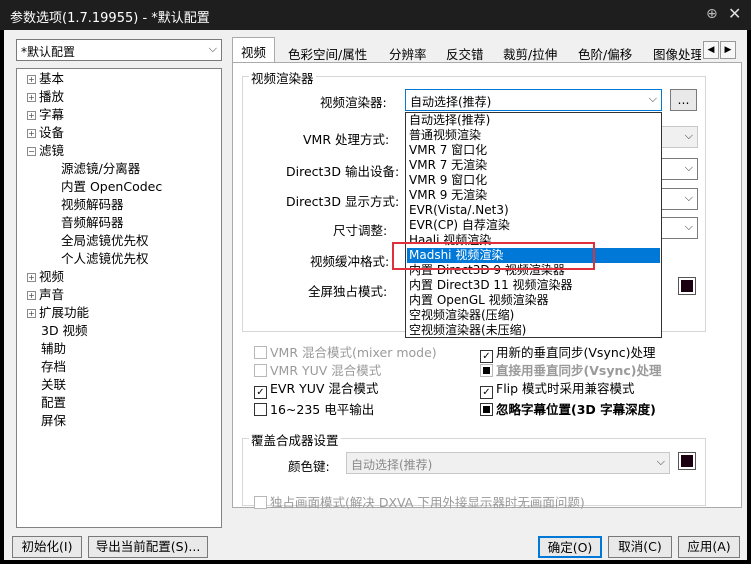 The image size is (751, 564). I want to click on tree-item: − 滤镜, so click(45, 151).